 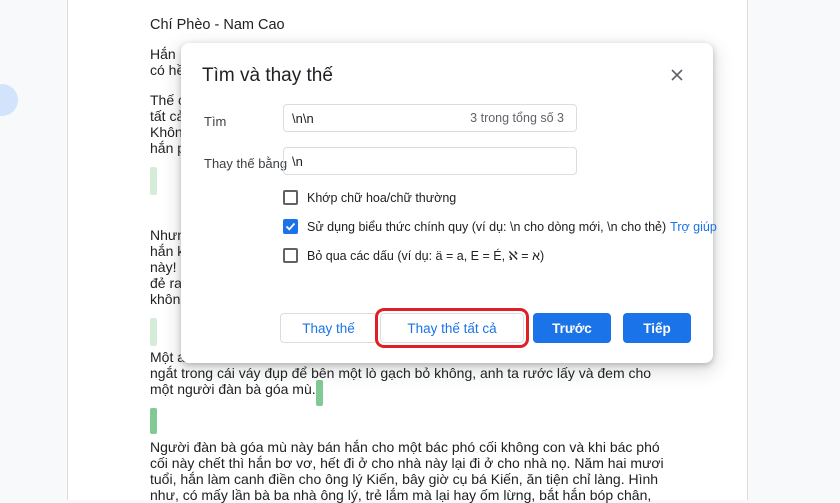 I want to click on dialog-title: Tìm và thay thế, so click(x=267, y=75).